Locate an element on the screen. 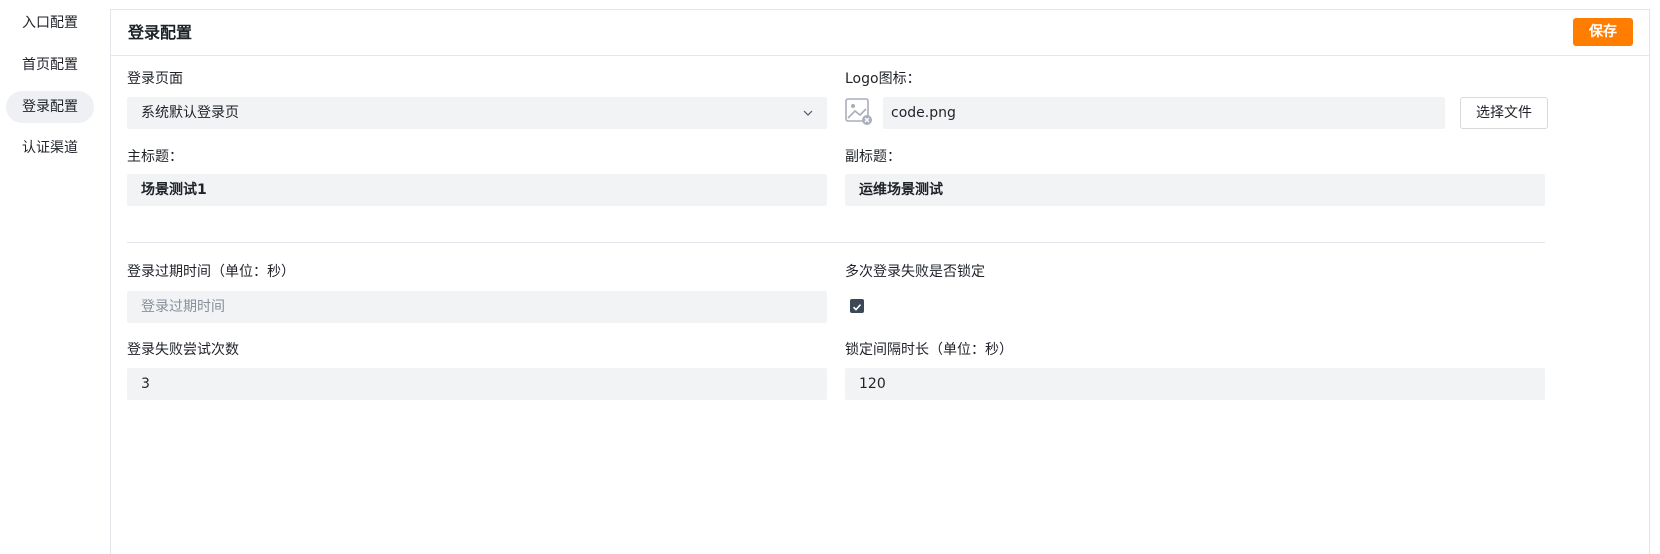 The image size is (1660, 554). lock-interval-input: 120 is located at coordinates (1195, 384).